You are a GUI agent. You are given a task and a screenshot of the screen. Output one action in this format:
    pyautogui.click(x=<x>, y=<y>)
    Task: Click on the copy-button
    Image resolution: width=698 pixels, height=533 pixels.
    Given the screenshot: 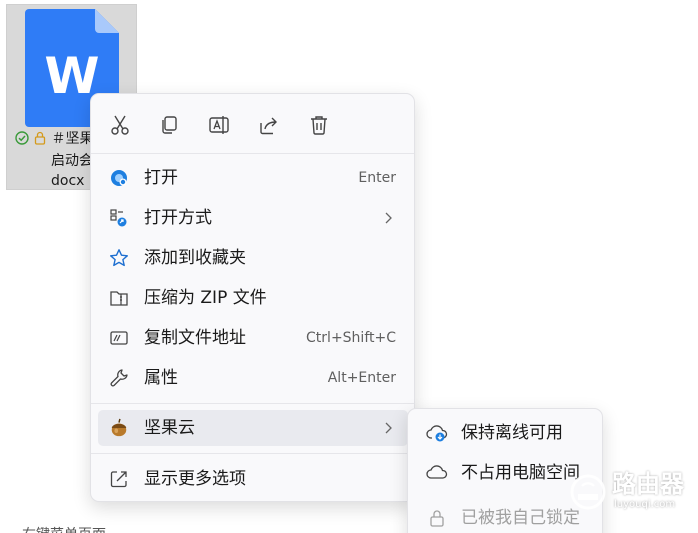 What is the action you would take?
    pyautogui.click(x=169, y=125)
    